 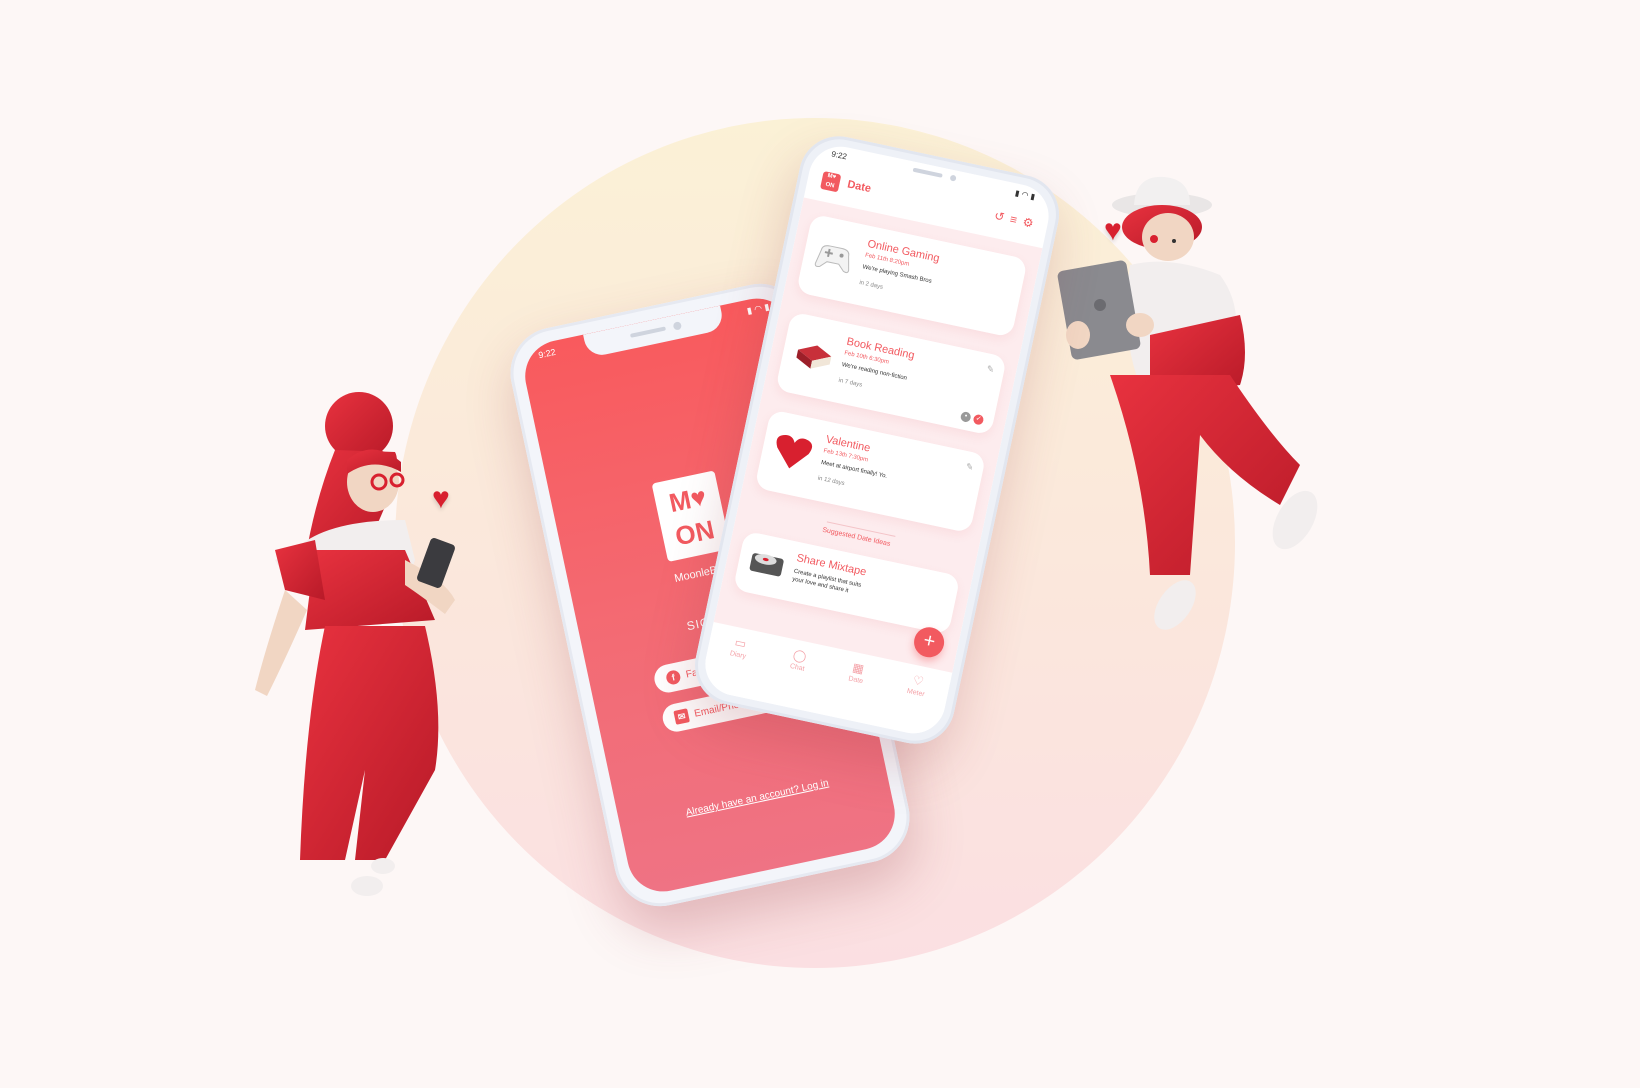 I want to click on card-description: Meet at airport finally! Yo., so click(x=854, y=469).